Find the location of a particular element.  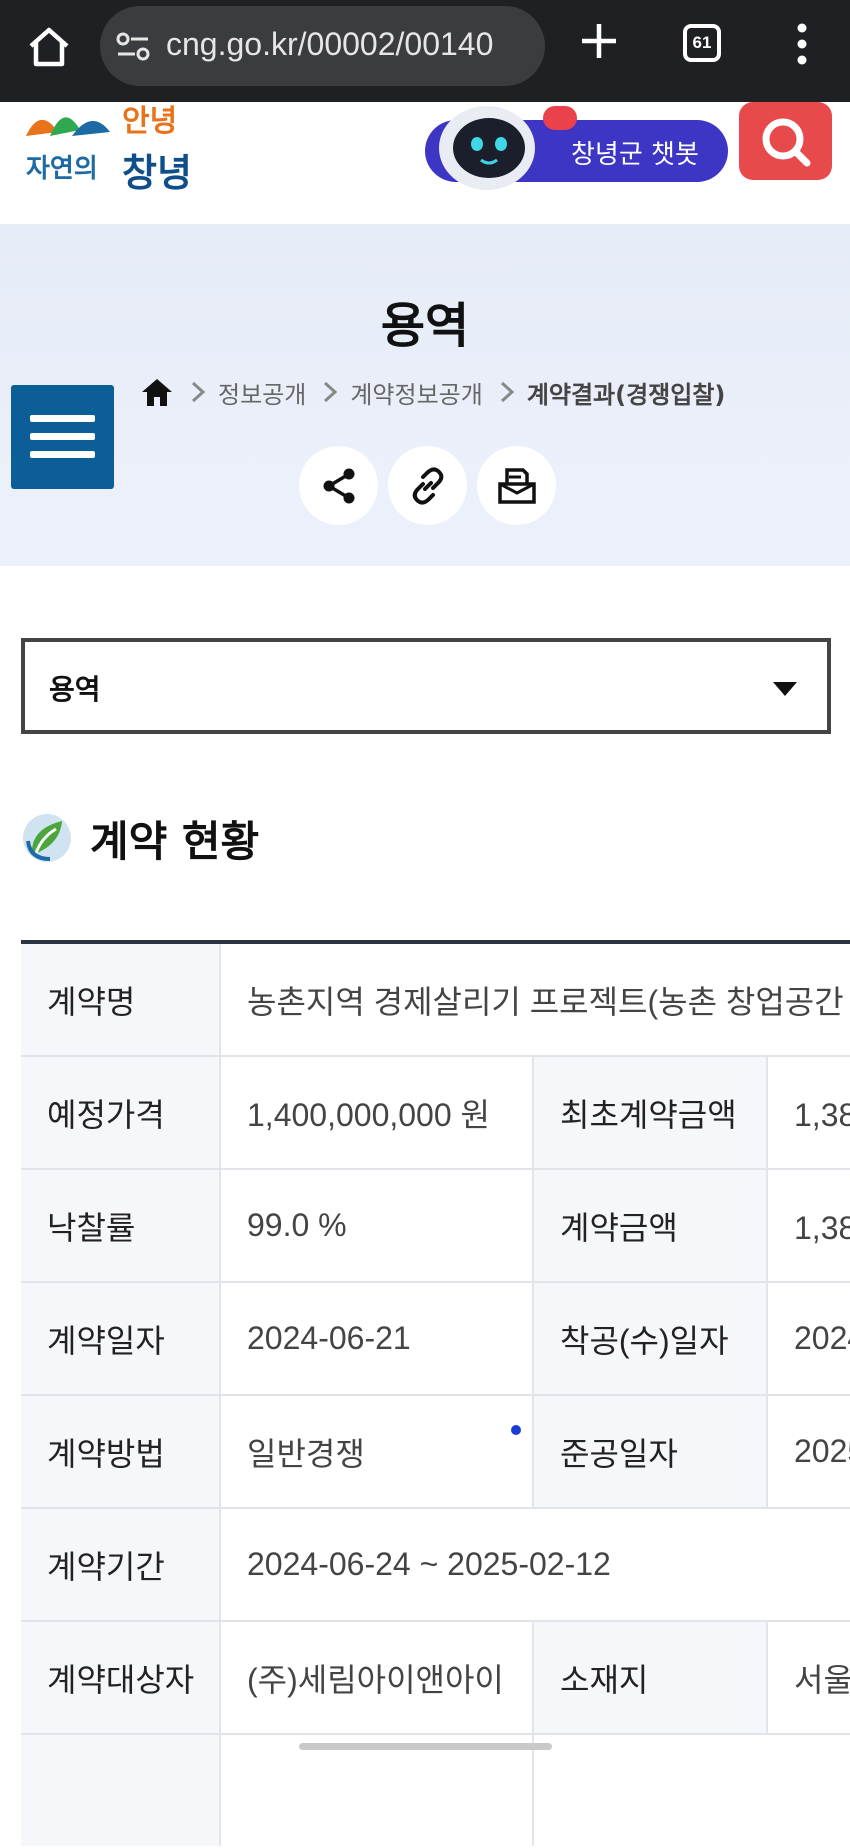

category-select-value: 용역 is located at coordinates (75, 689).